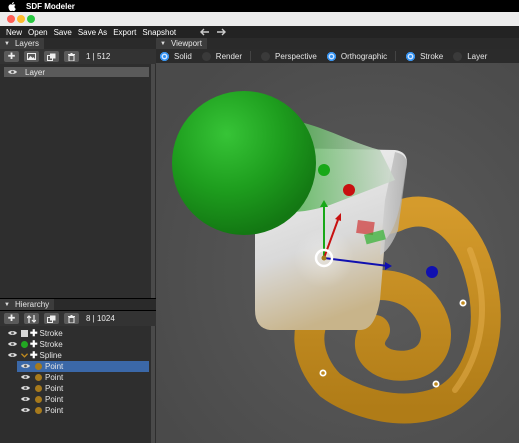 The width and height of the screenshot is (519, 443). Describe the element at coordinates (364, 56) in the screenshot. I see `option-orthographic-label: Orthographic` at that location.